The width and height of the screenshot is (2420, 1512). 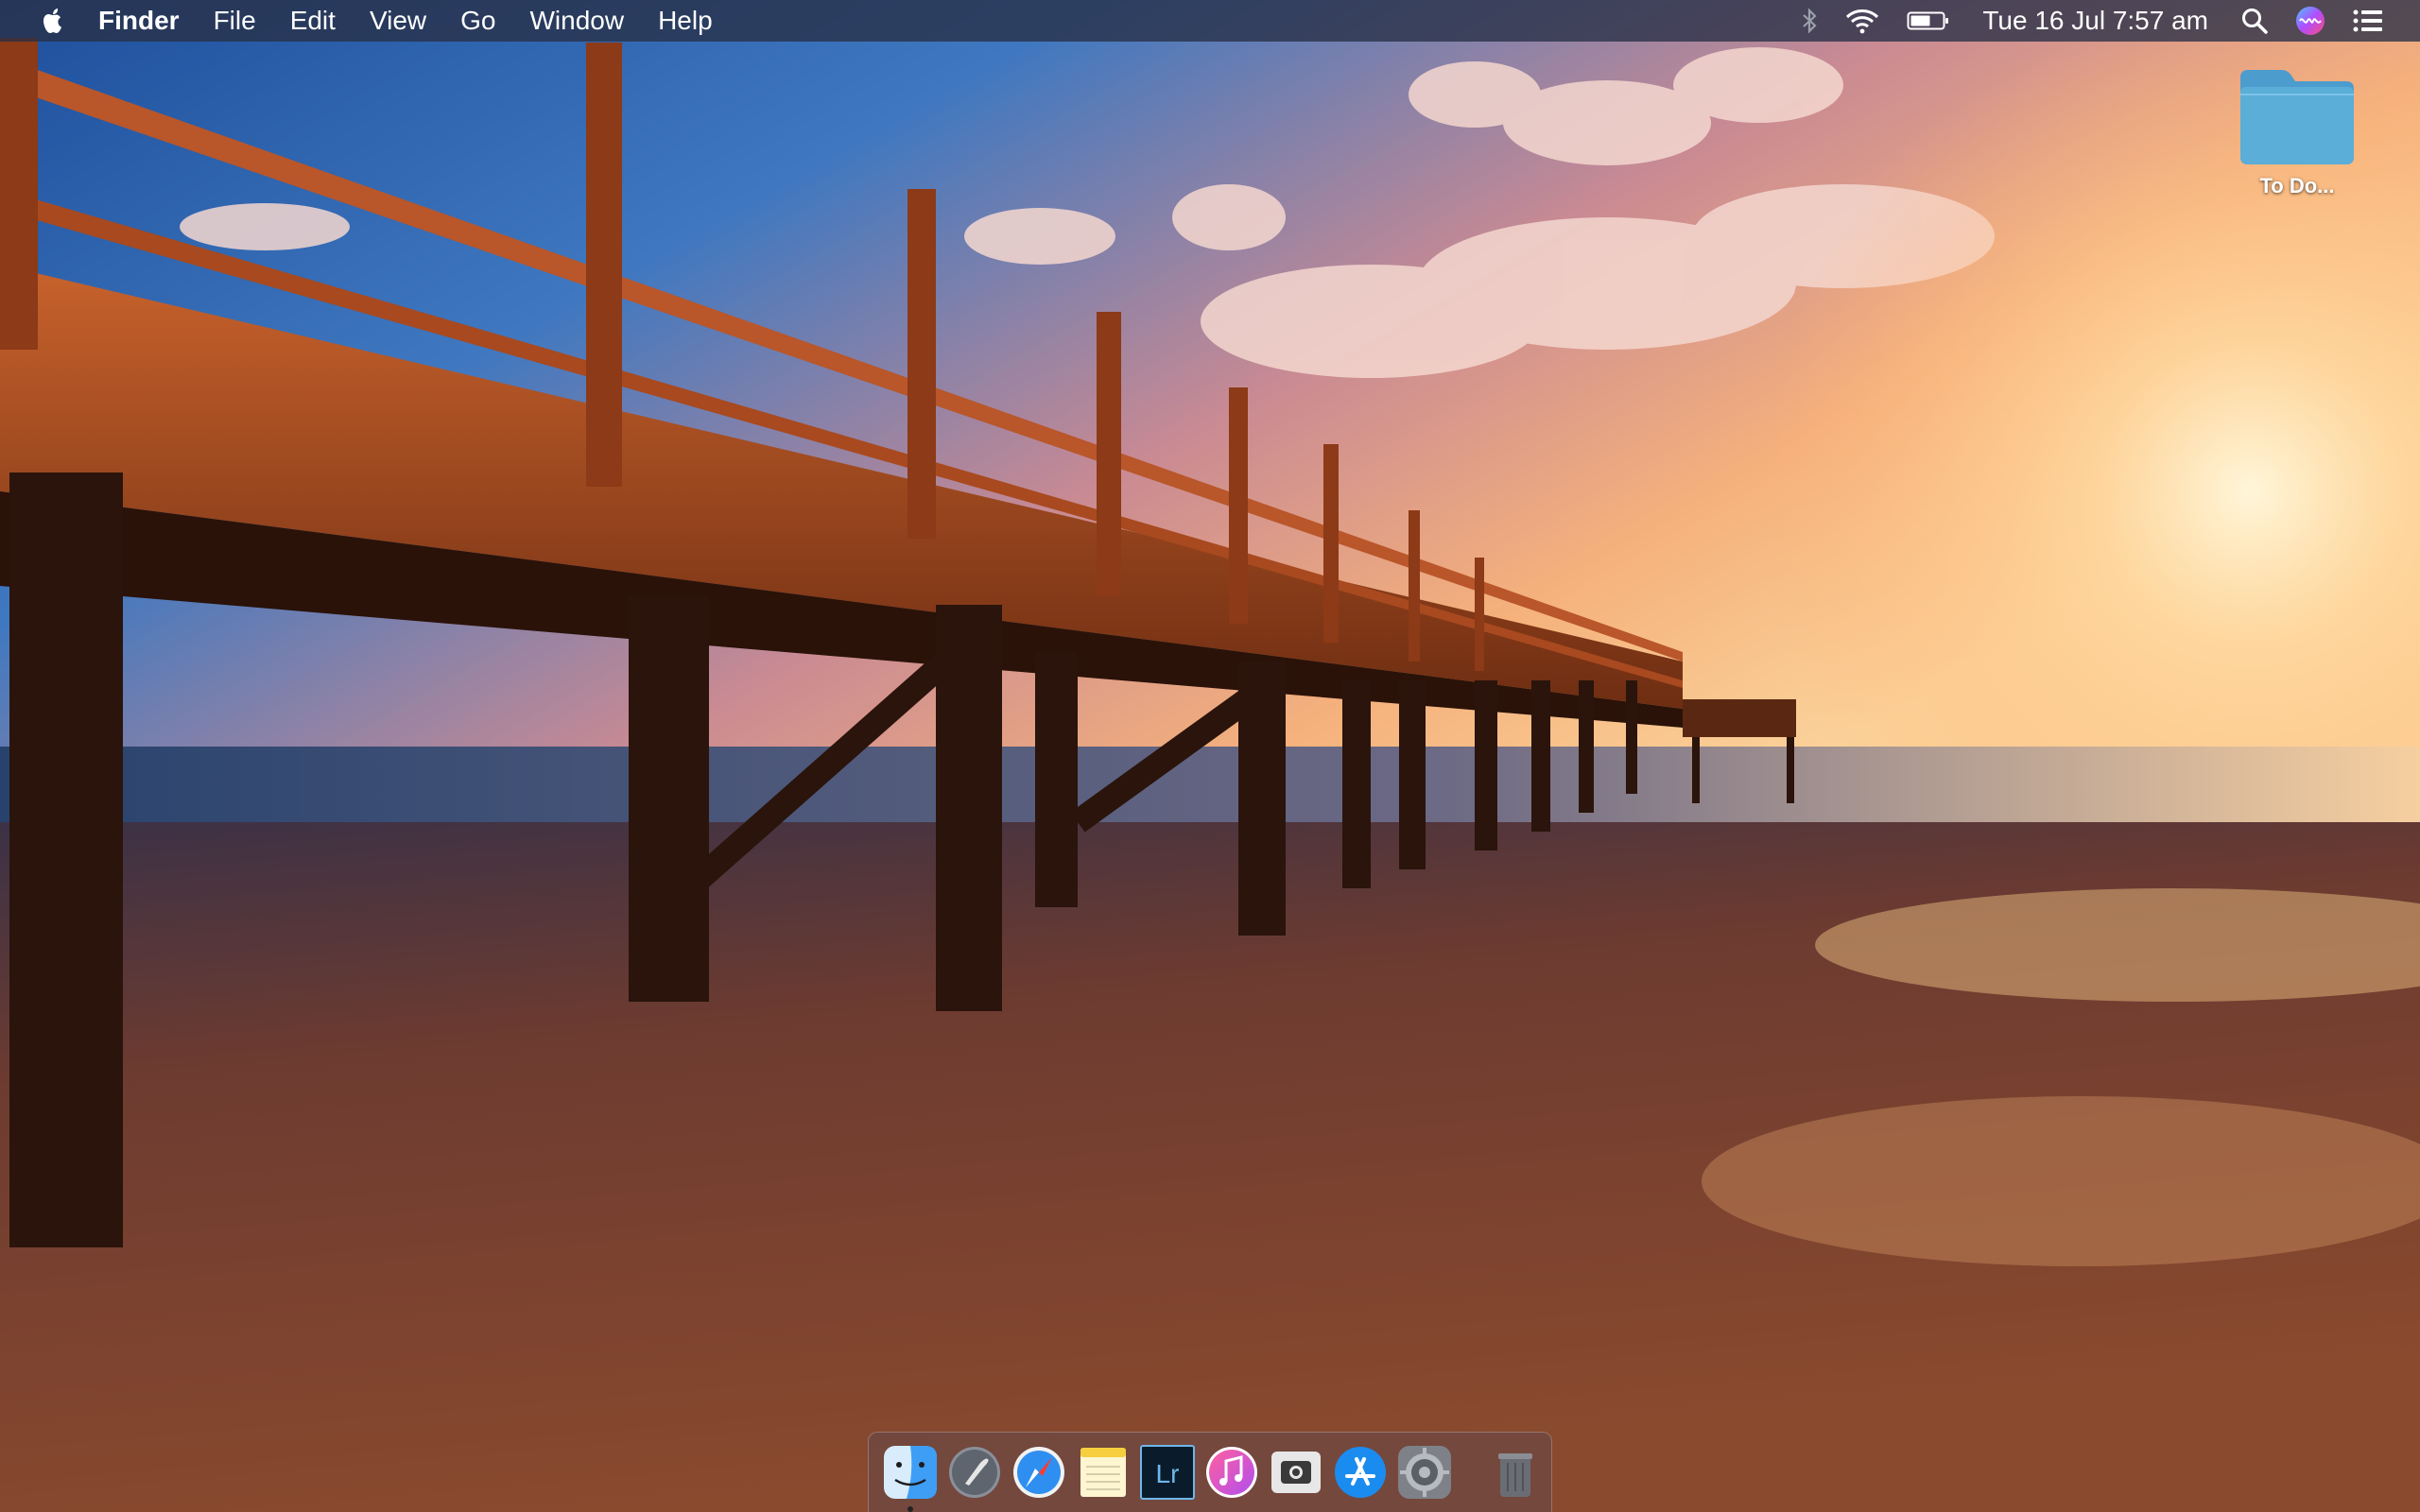 What do you see at coordinates (1296, 1472) in the screenshot?
I see `screenshot-icon` at bounding box center [1296, 1472].